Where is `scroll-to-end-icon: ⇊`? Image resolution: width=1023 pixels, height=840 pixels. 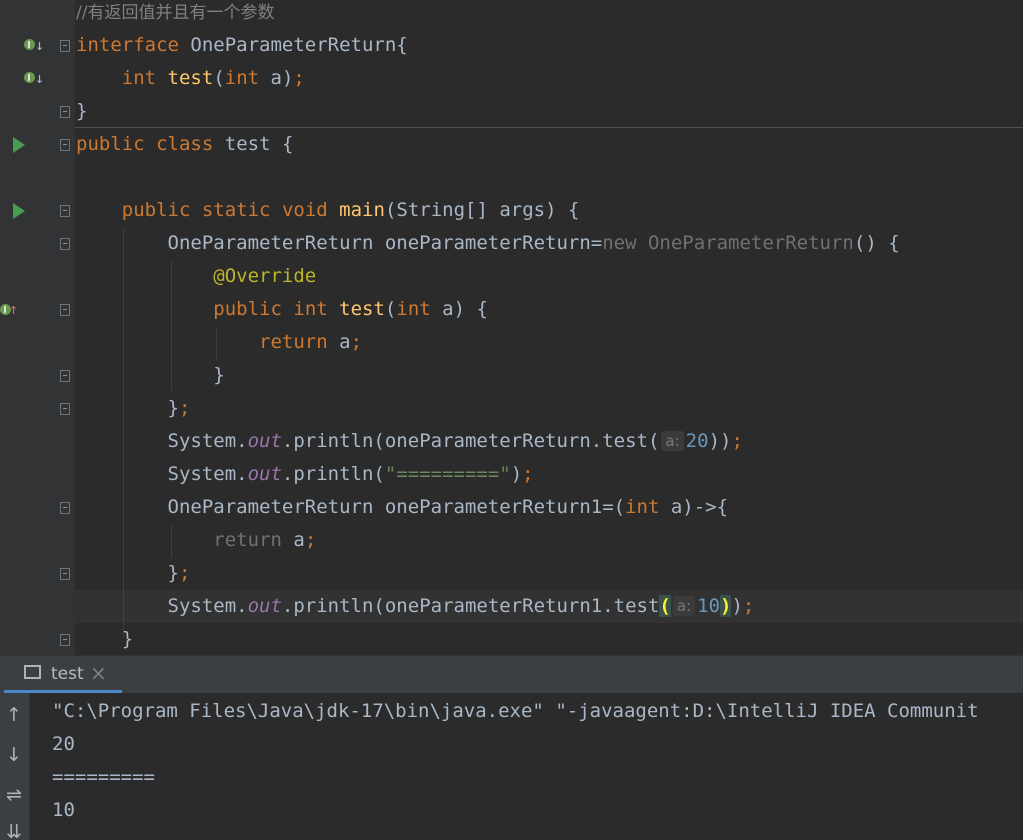
scroll-to-end-icon: ⇊ is located at coordinates (14, 830).